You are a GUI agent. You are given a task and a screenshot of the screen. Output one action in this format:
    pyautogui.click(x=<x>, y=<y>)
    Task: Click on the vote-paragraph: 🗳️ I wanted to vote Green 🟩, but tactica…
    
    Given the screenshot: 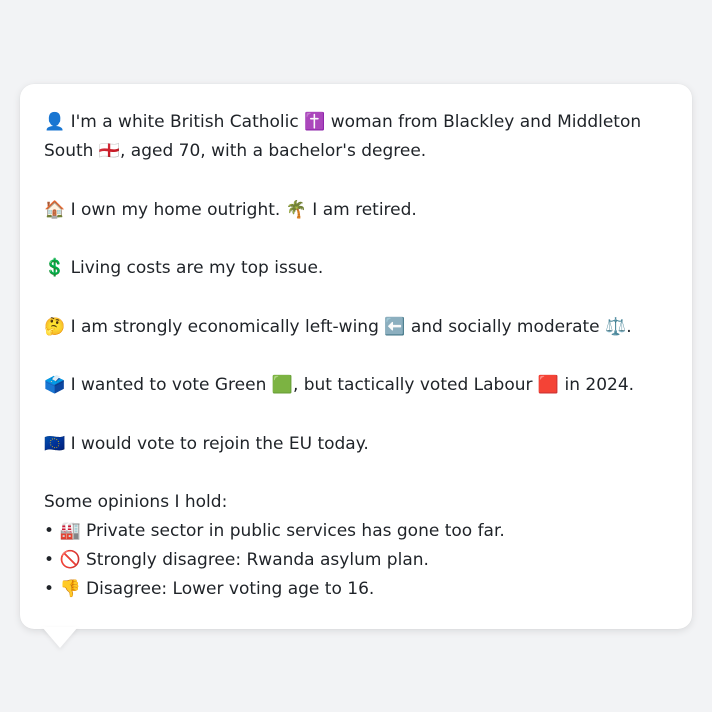 What is the action you would take?
    pyautogui.click(x=356, y=385)
    